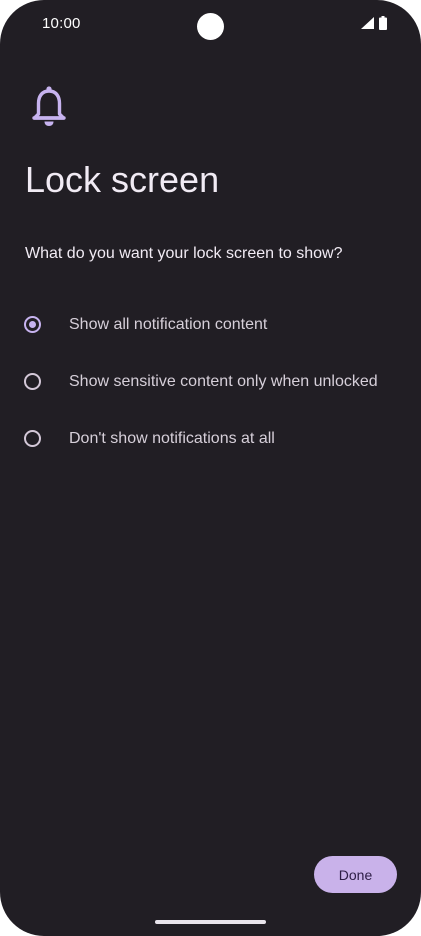 The height and width of the screenshot is (936, 421). Describe the element at coordinates (61, 23) in the screenshot. I see `status-time: 10:00` at that location.